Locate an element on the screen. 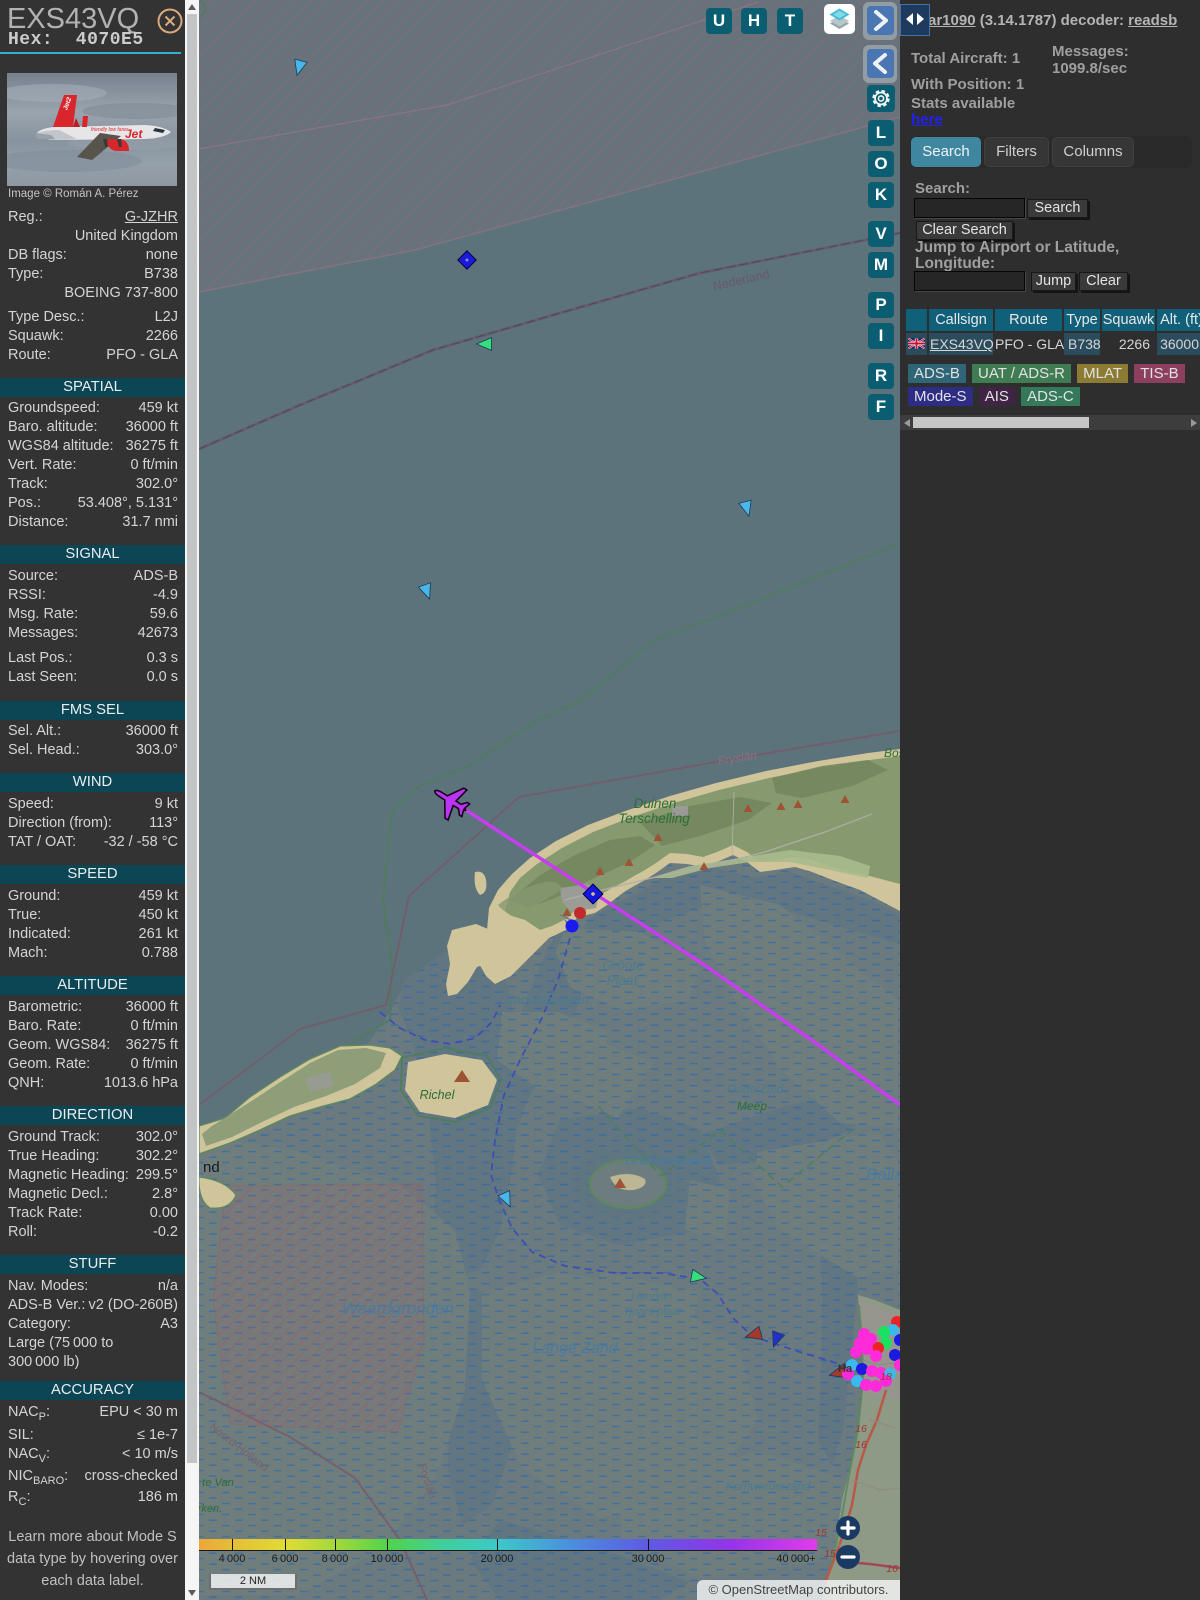 Image resolution: width=1200 pixels, height=1600 pixels. svg-text: Grienderwaard is located at coordinates (668, 1160).